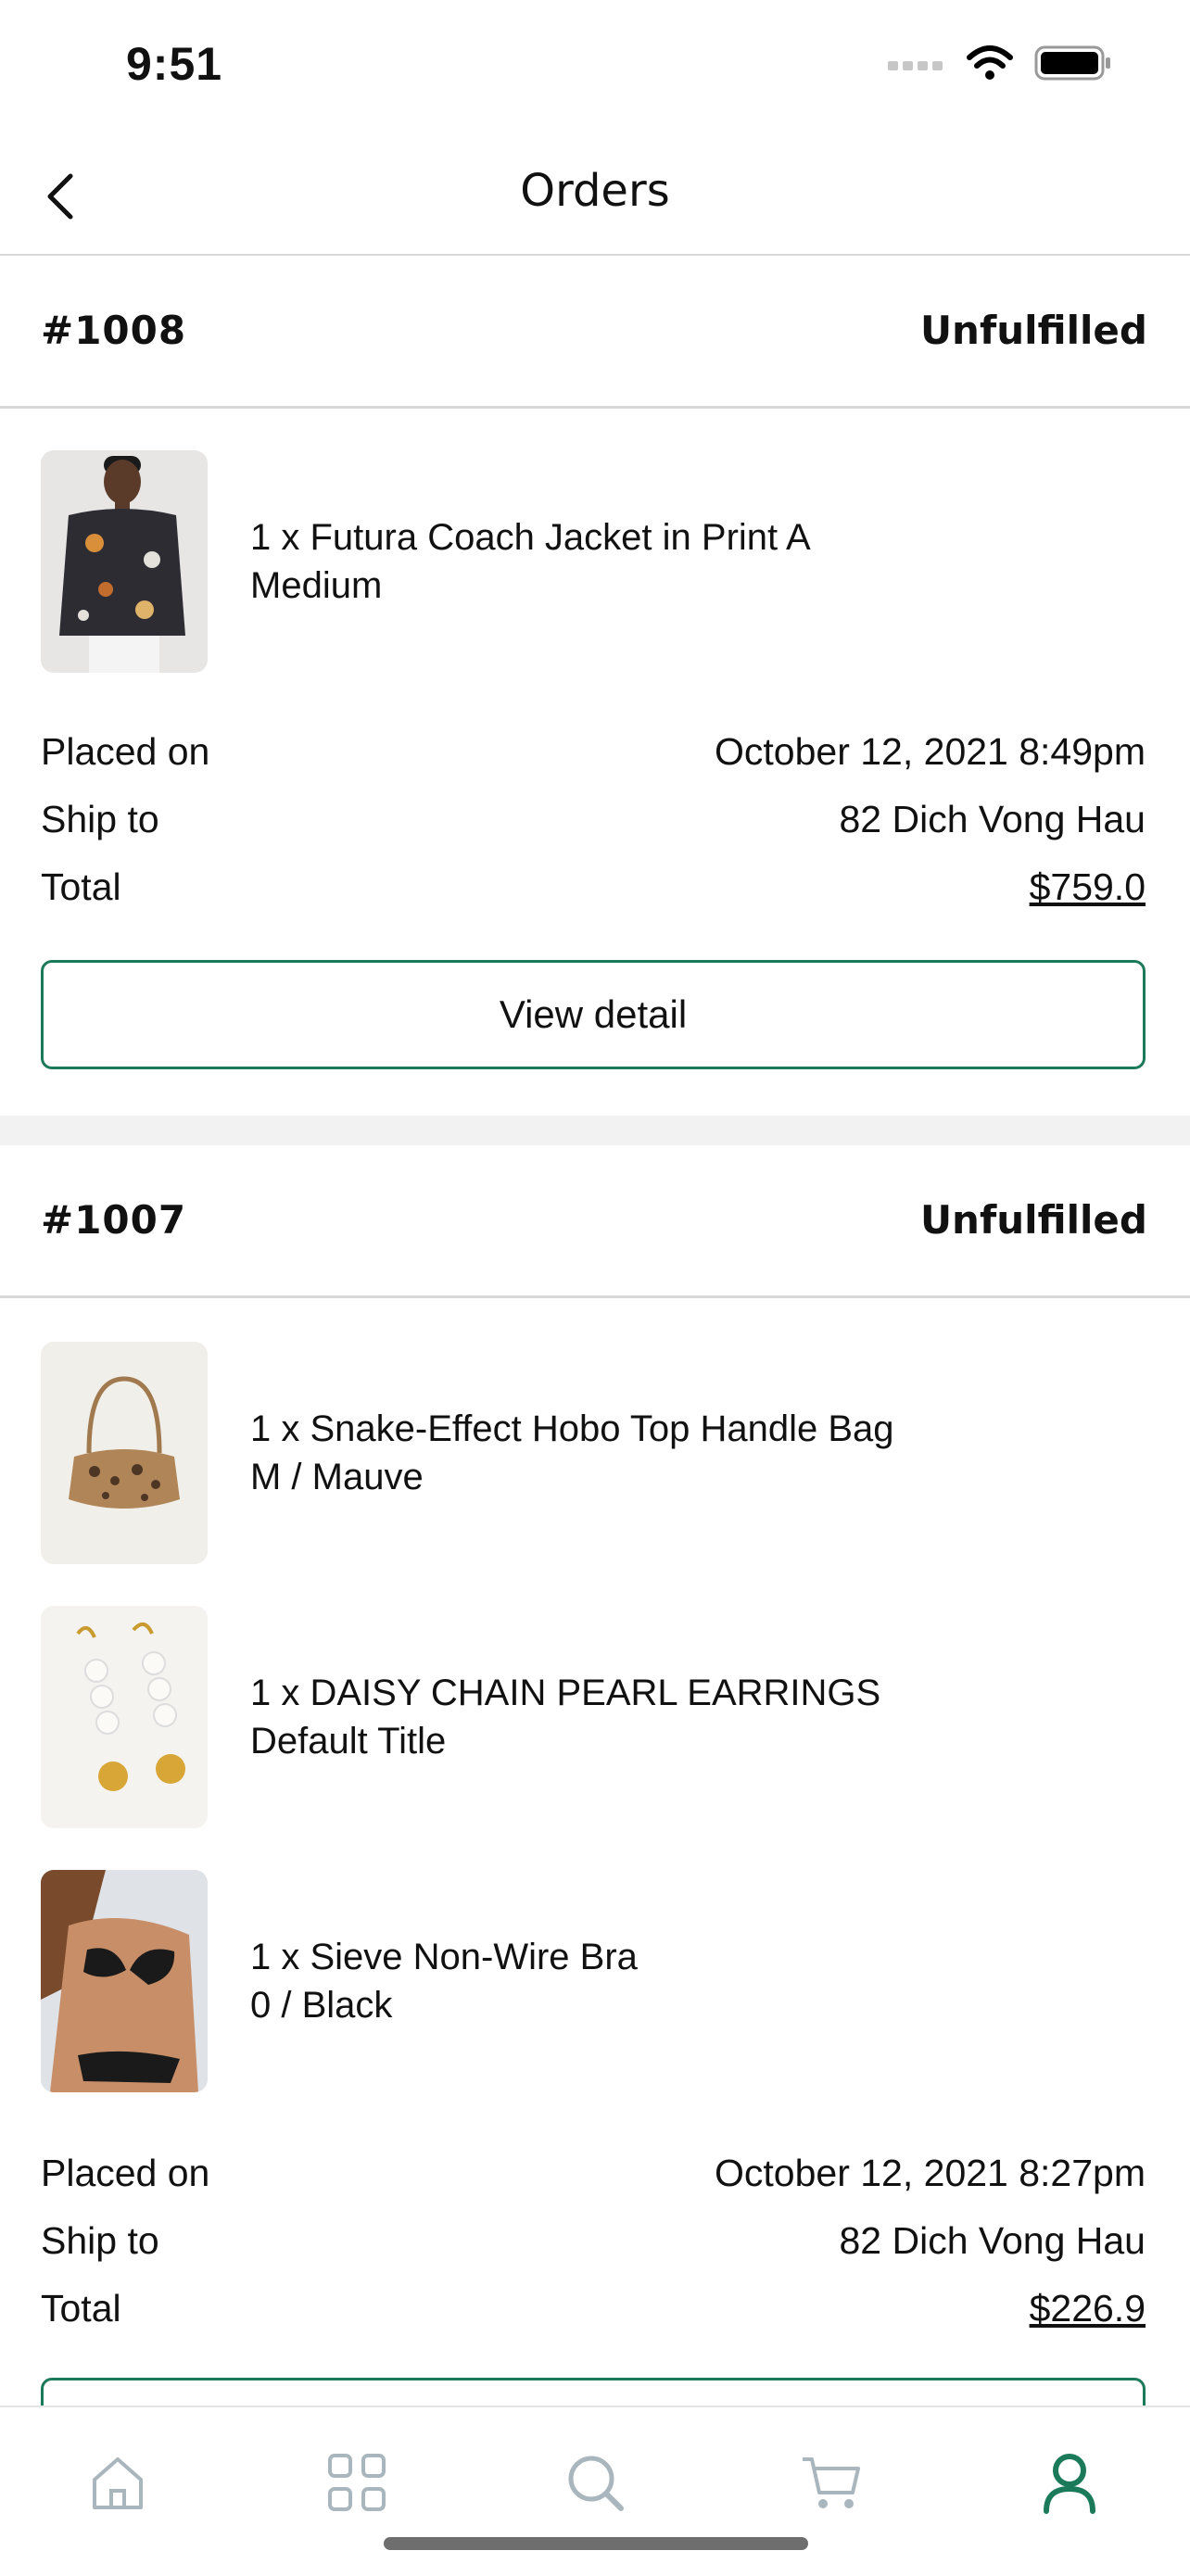 The image size is (1190, 2576). Describe the element at coordinates (990, 63) in the screenshot. I see `wifi-icon` at that location.